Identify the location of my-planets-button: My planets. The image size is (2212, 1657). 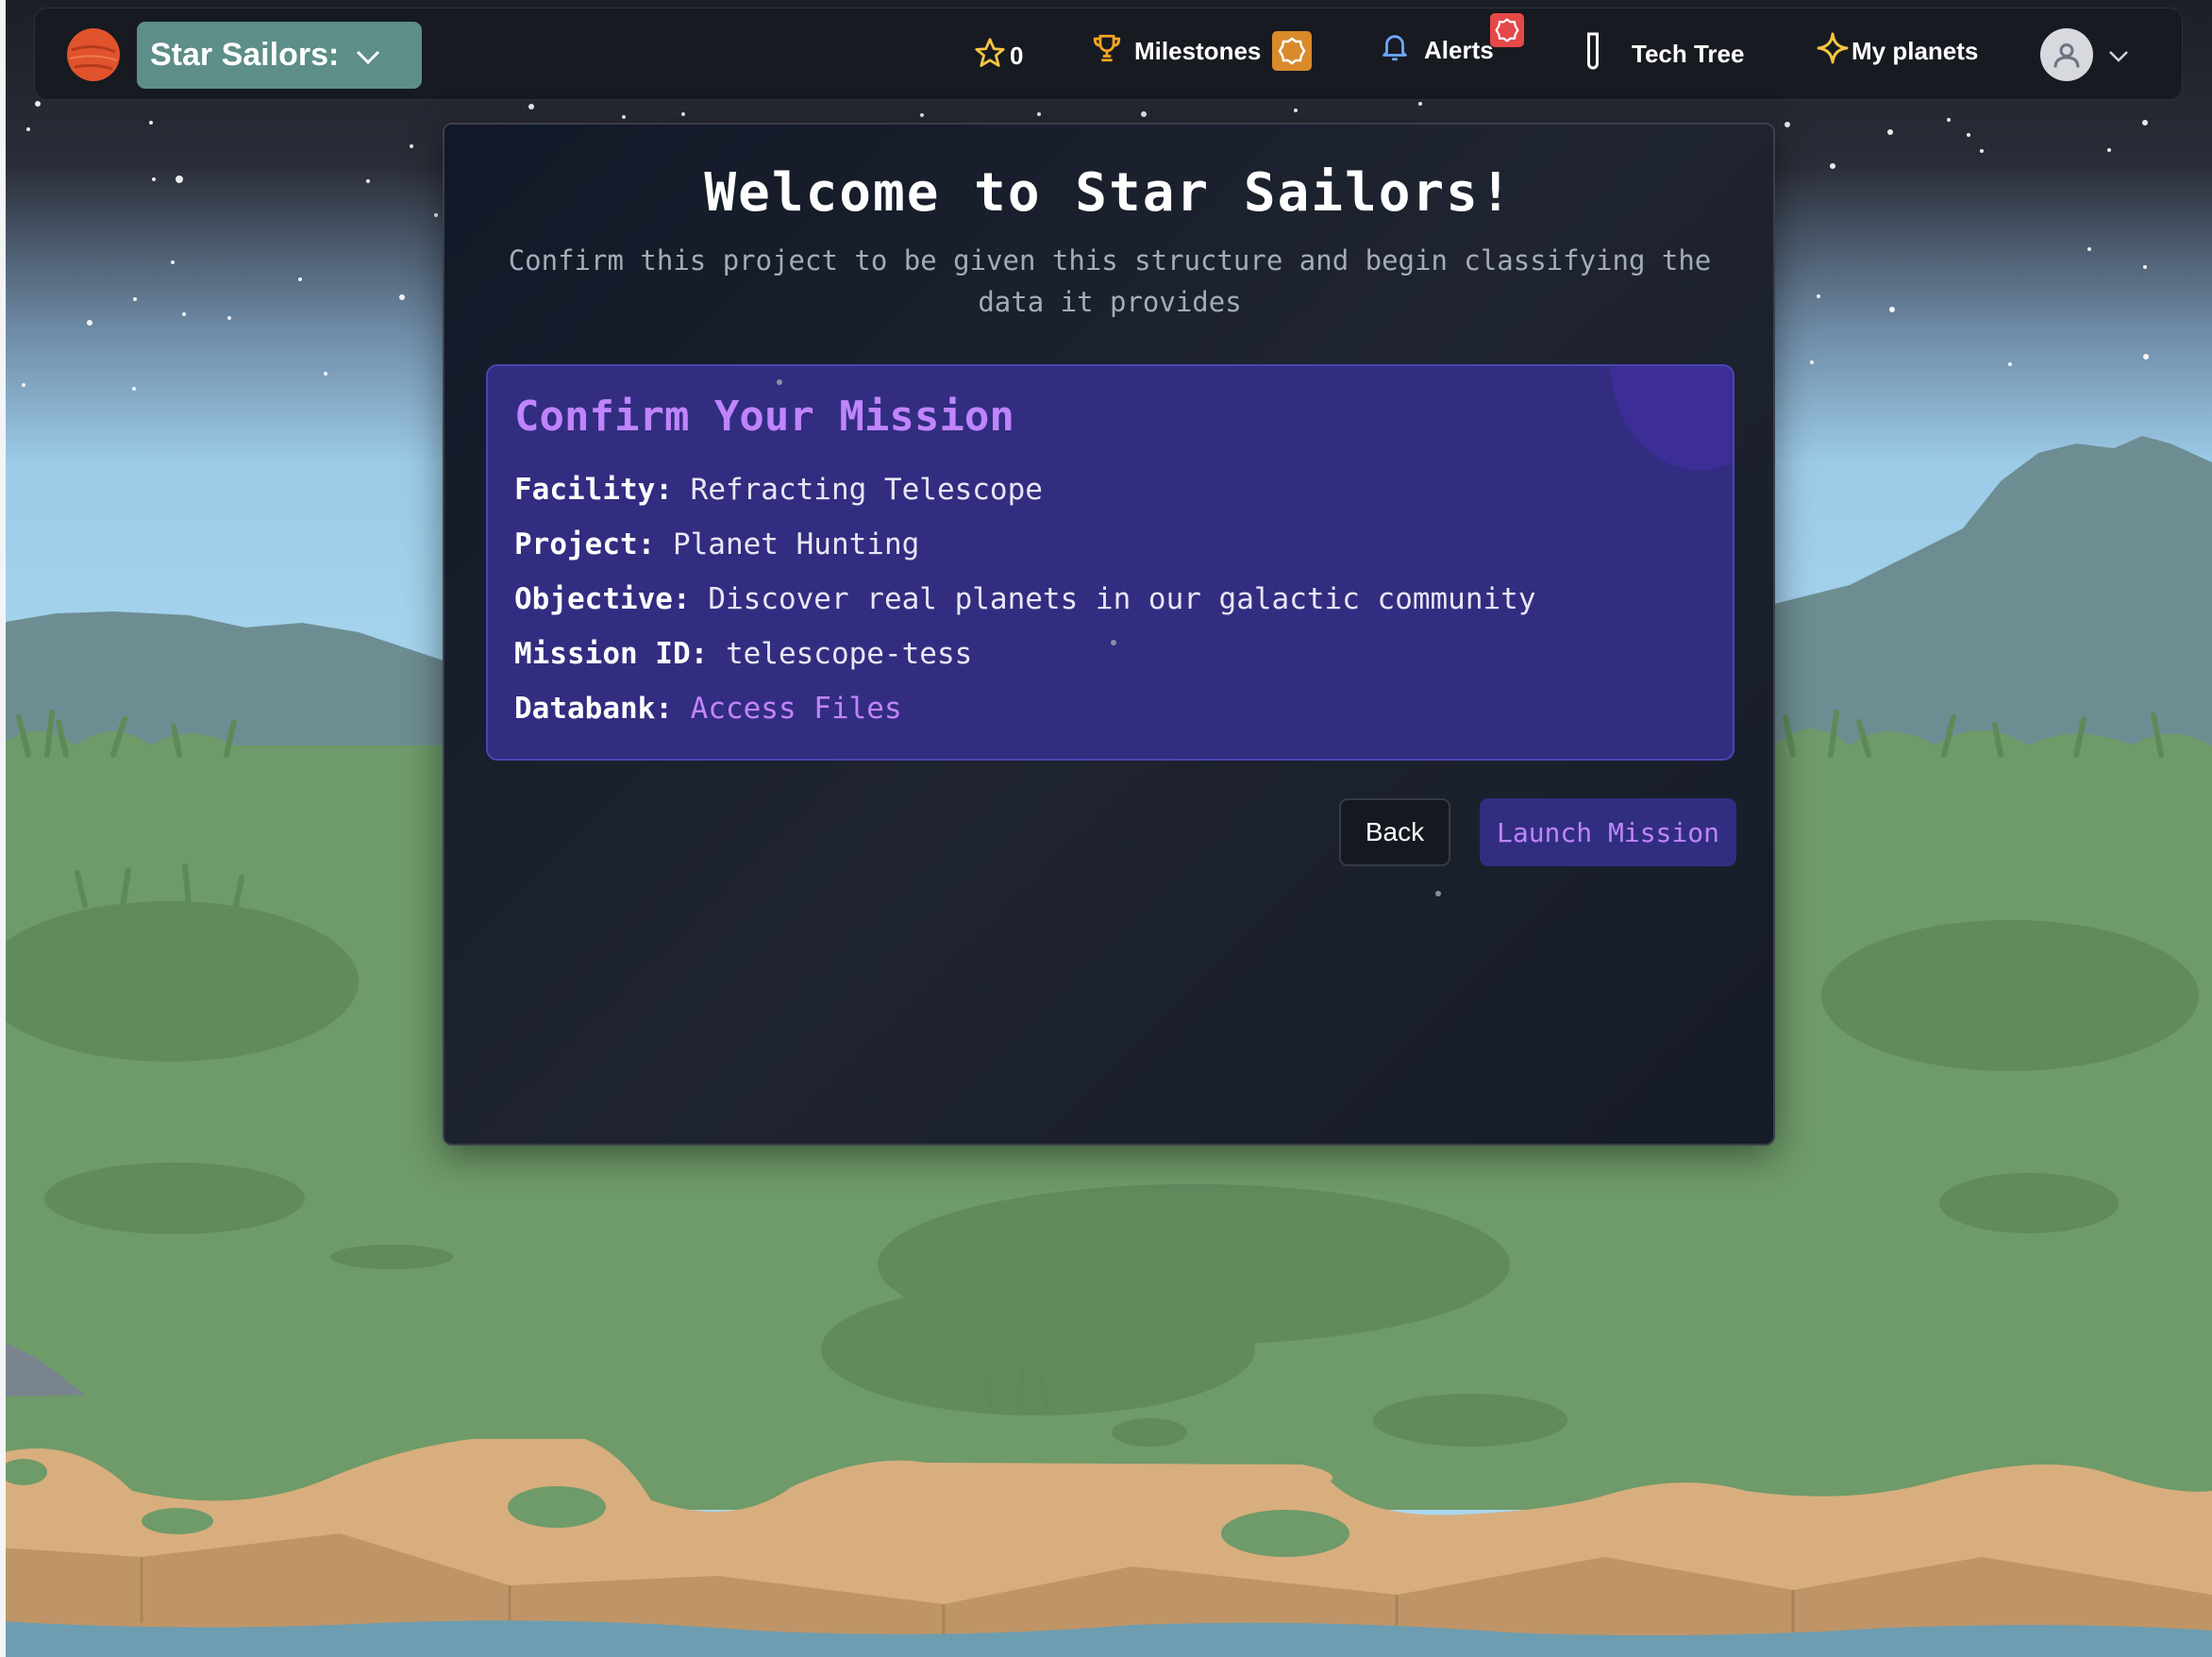
(1897, 51).